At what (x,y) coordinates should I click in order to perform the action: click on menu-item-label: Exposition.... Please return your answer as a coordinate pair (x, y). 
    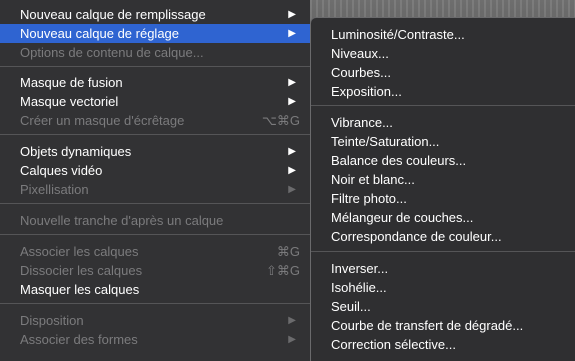
    Looking at the image, I should click on (366, 91).